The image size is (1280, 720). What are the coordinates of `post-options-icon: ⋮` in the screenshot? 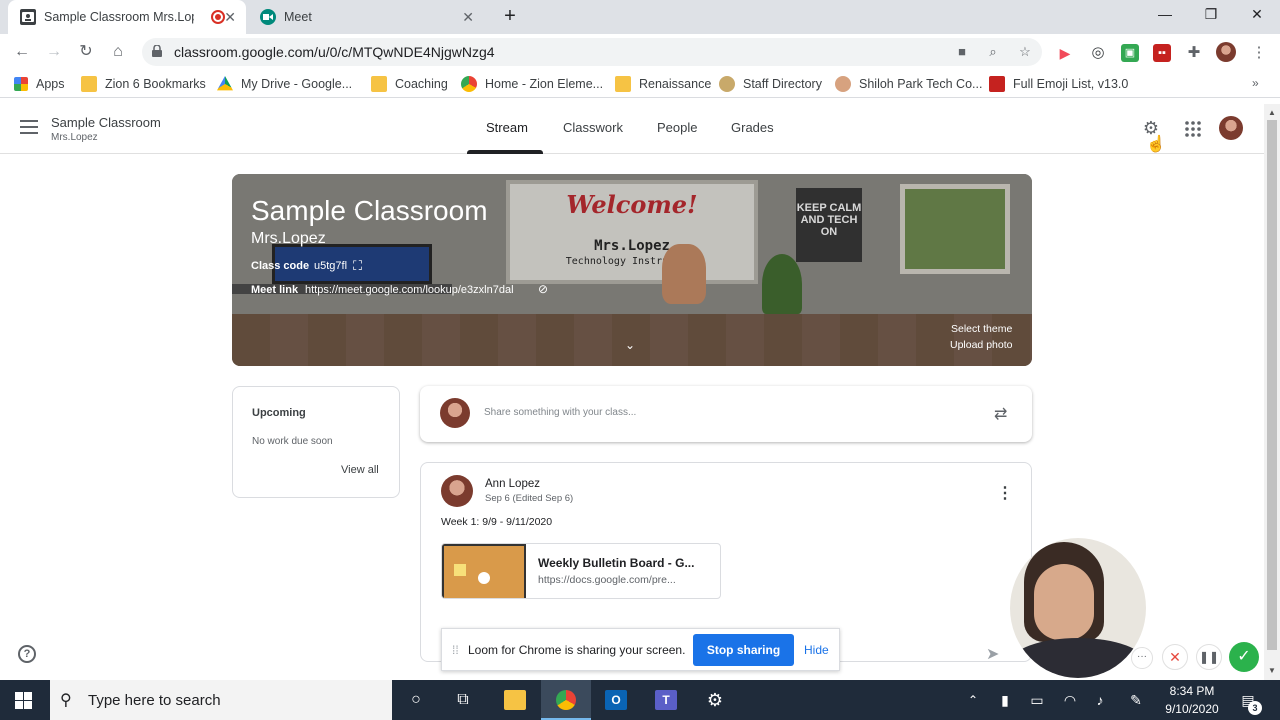 It's located at (1005, 493).